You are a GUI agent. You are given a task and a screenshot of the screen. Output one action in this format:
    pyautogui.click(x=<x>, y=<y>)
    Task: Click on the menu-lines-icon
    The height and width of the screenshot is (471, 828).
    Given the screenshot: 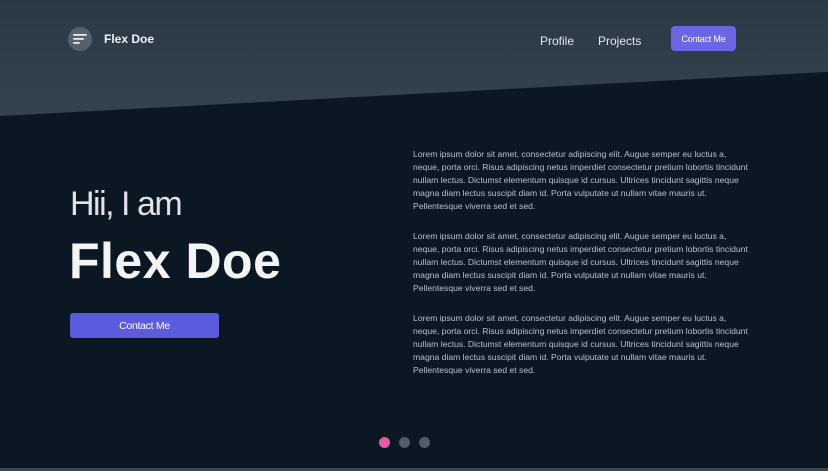 What is the action you would take?
    pyautogui.click(x=80, y=39)
    